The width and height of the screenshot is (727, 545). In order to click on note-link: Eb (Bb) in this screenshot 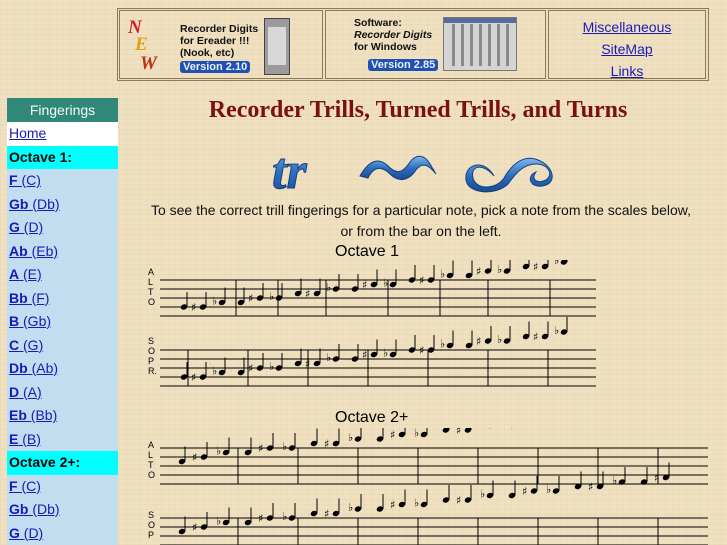, I will do `click(33, 415)`.